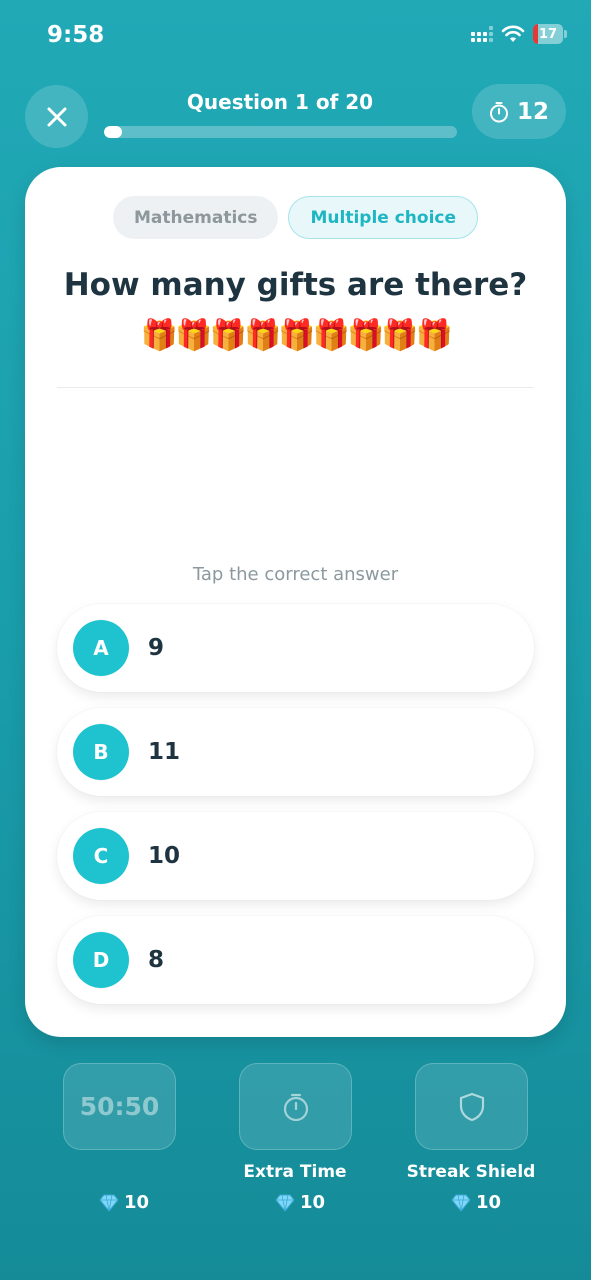 The width and height of the screenshot is (591, 1280). What do you see at coordinates (482, 34) in the screenshot?
I see `cellular-signal-icon` at bounding box center [482, 34].